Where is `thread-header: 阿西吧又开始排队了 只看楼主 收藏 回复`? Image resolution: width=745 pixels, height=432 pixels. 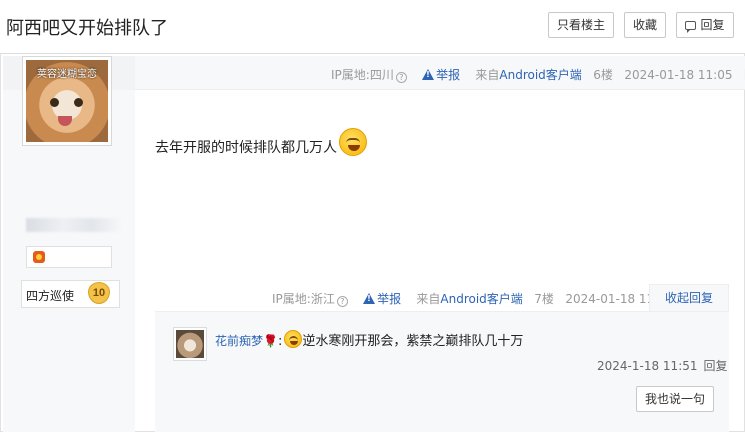
thread-header: 阿西吧又开始排队了 只看楼主 收藏 回复 is located at coordinates (372, 27).